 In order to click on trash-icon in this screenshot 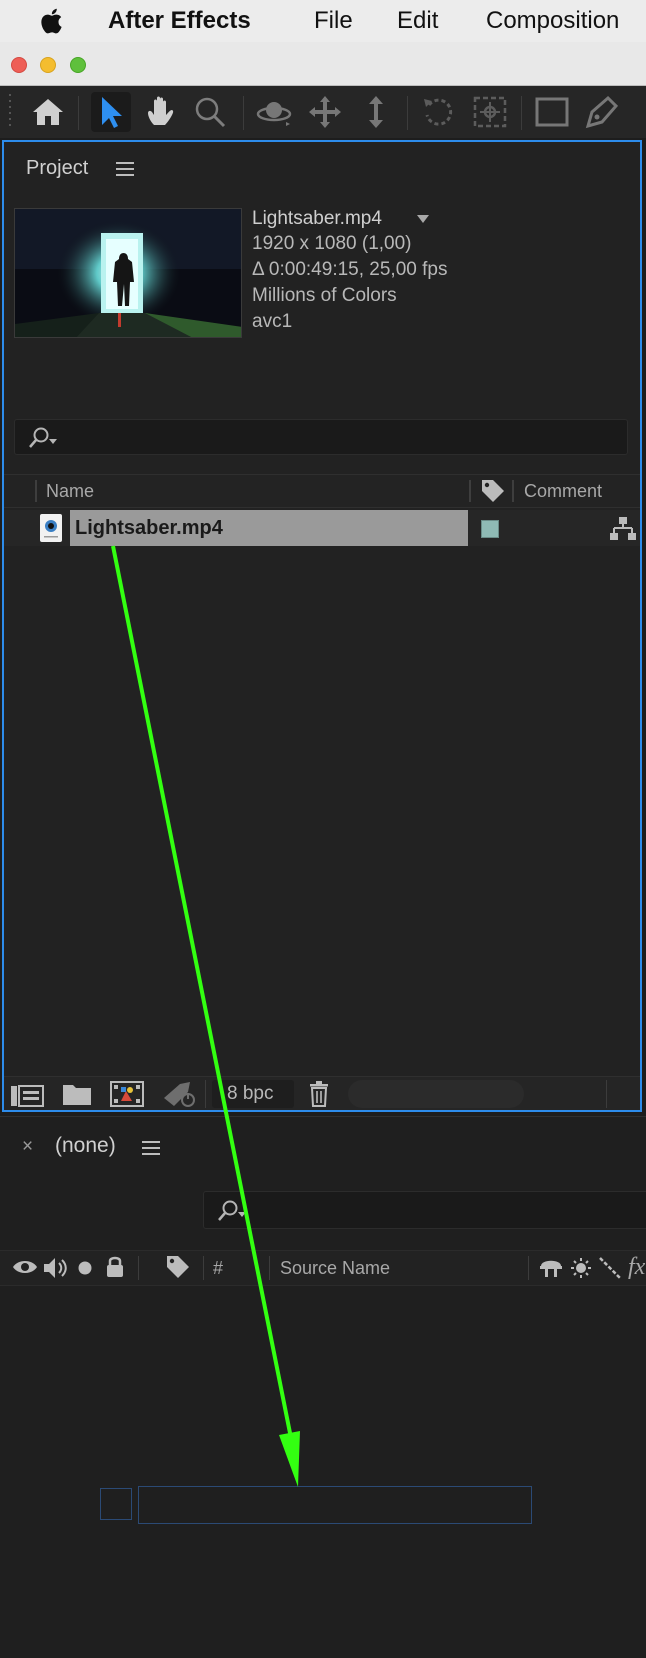, I will do `click(319, 1094)`.